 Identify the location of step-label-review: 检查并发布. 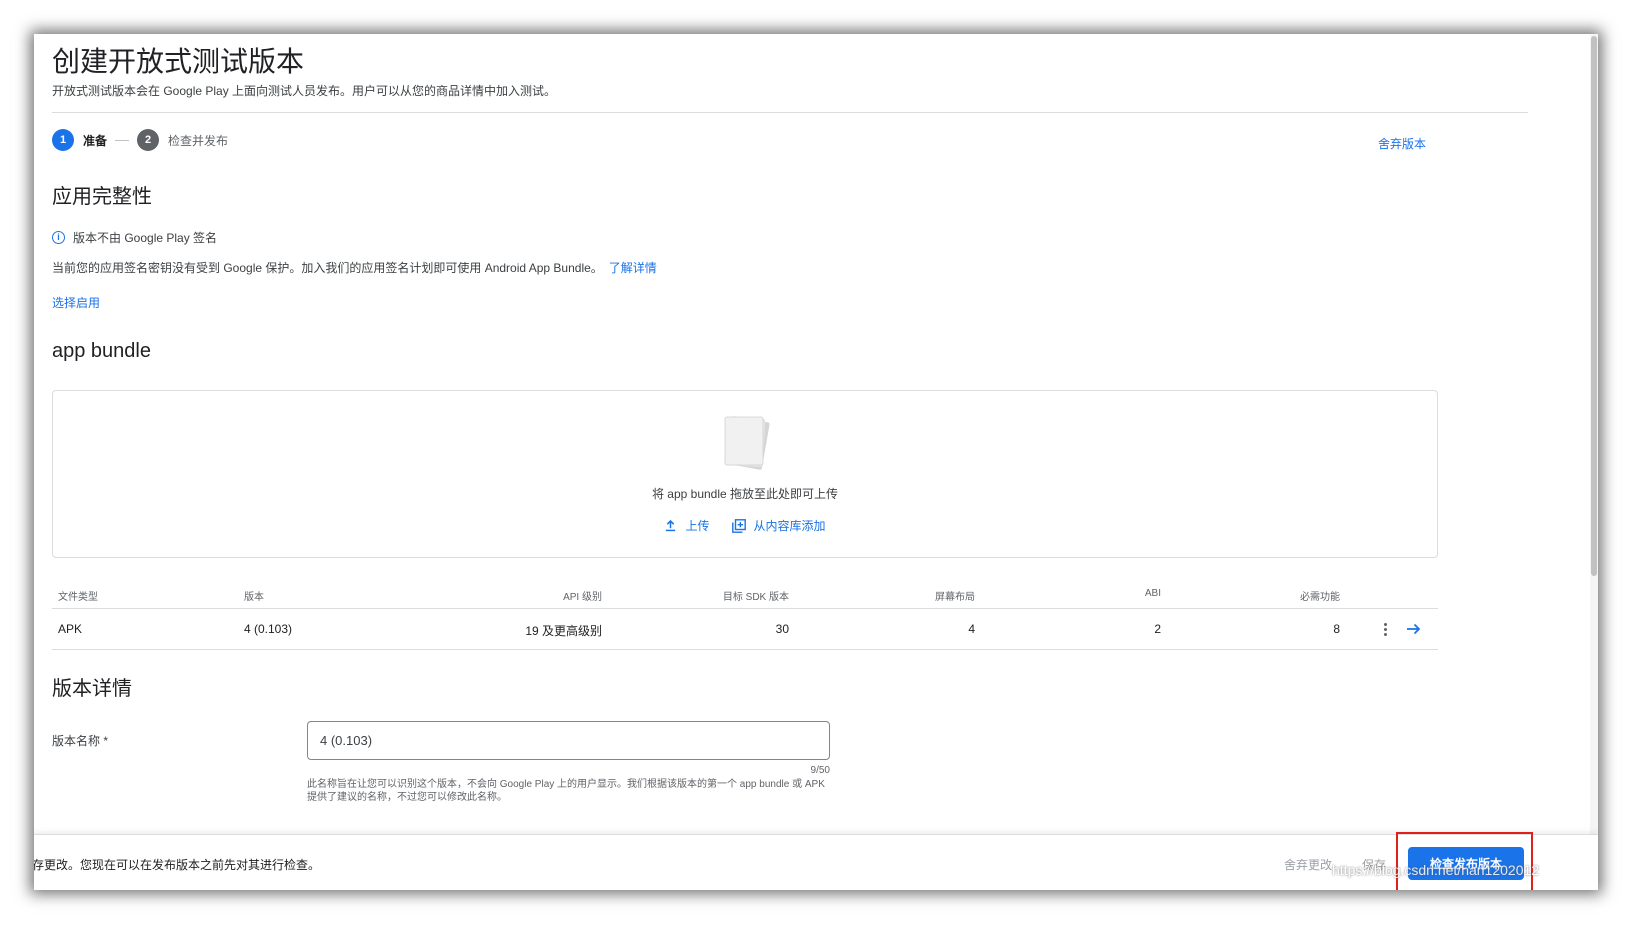
(198, 140).